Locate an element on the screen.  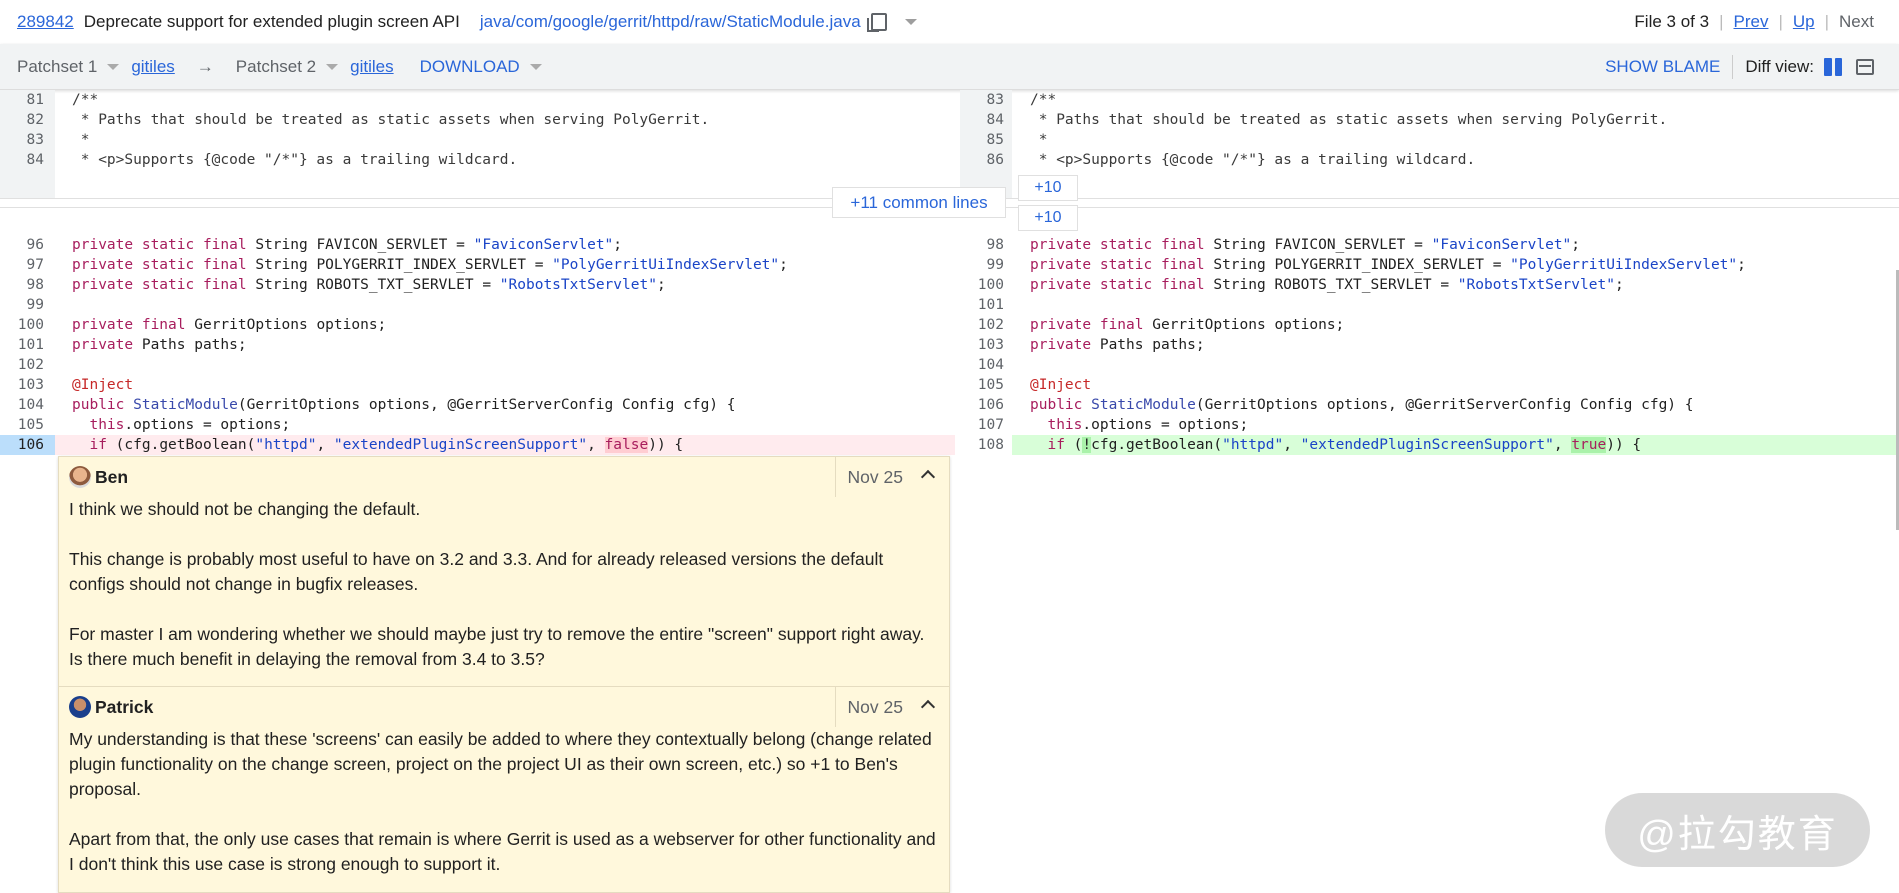
assignment: .options = options; is located at coordinates (1165, 425).